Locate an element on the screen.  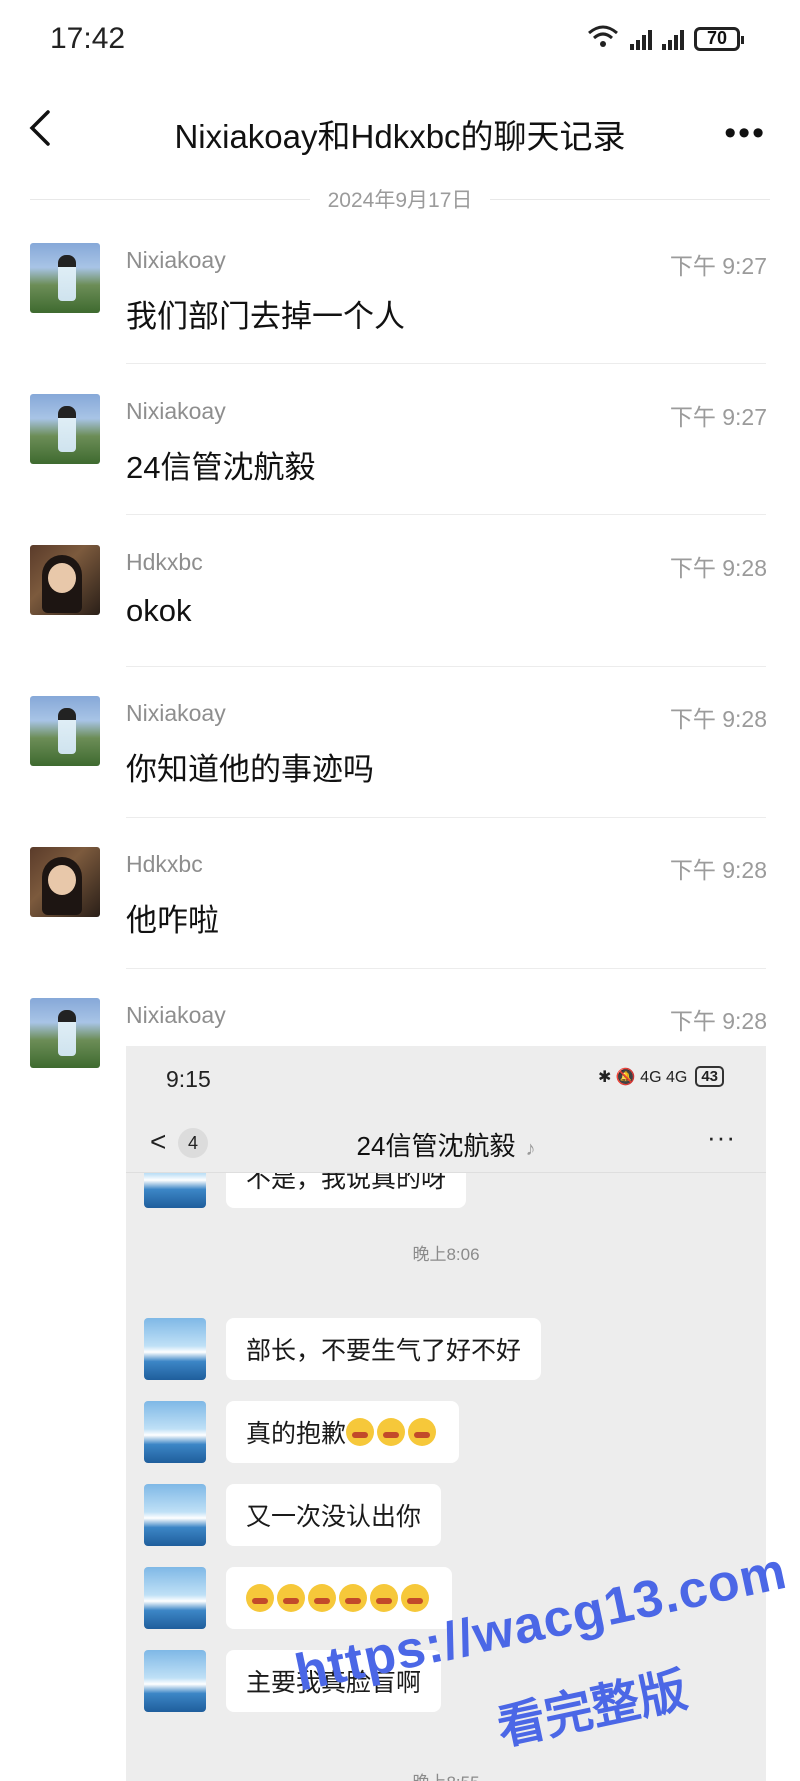
embedded-battery-copy: 43 is located at coordinates (709, 1076).